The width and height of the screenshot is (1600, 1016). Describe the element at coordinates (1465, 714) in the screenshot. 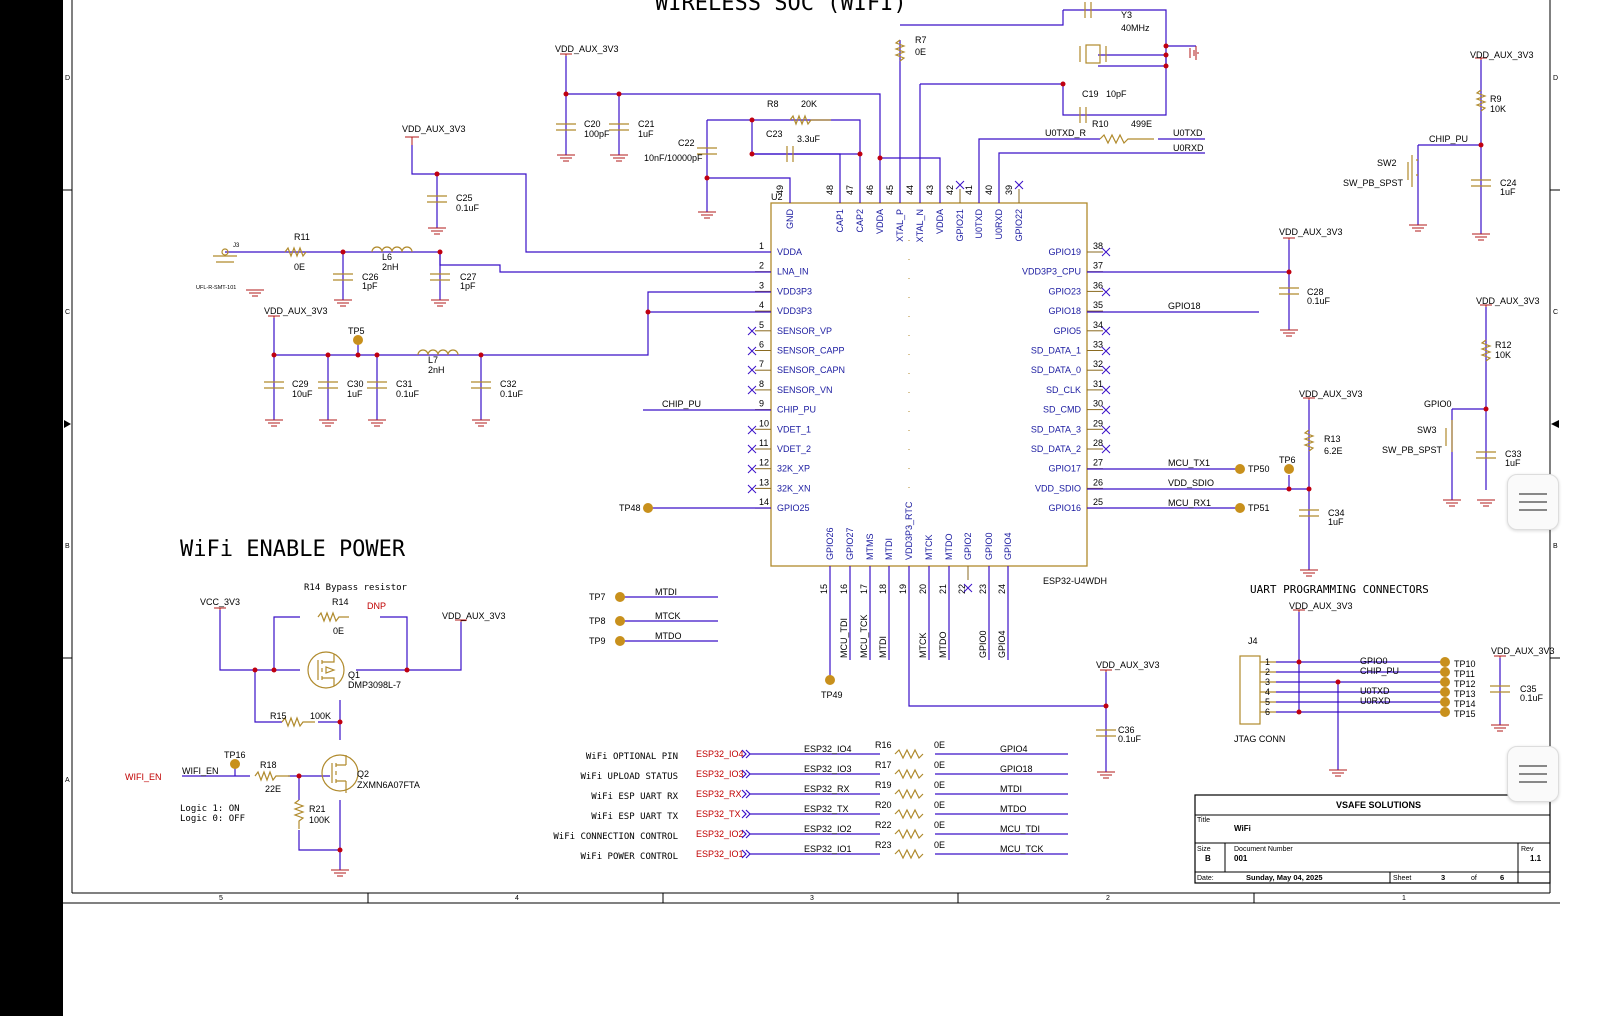

I see `jtag-tp-label: TP15` at that location.